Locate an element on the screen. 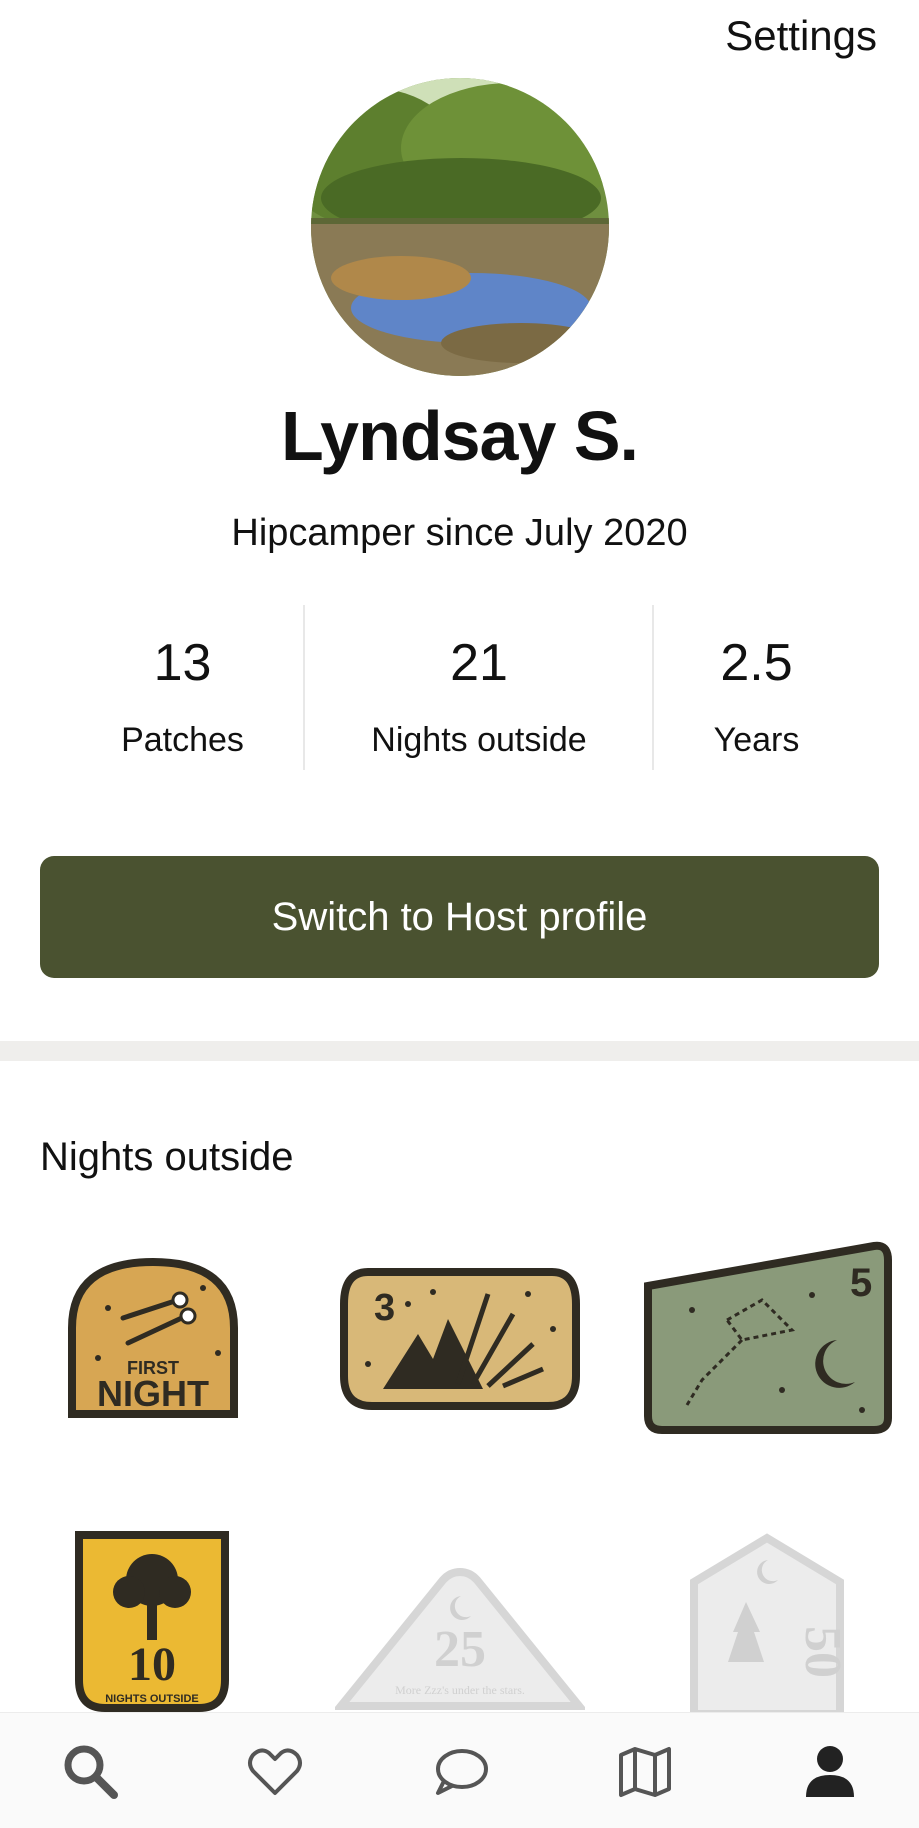 The height and width of the screenshot is (1828, 919). chat-icon-glyph is located at coordinates (462, 1772).